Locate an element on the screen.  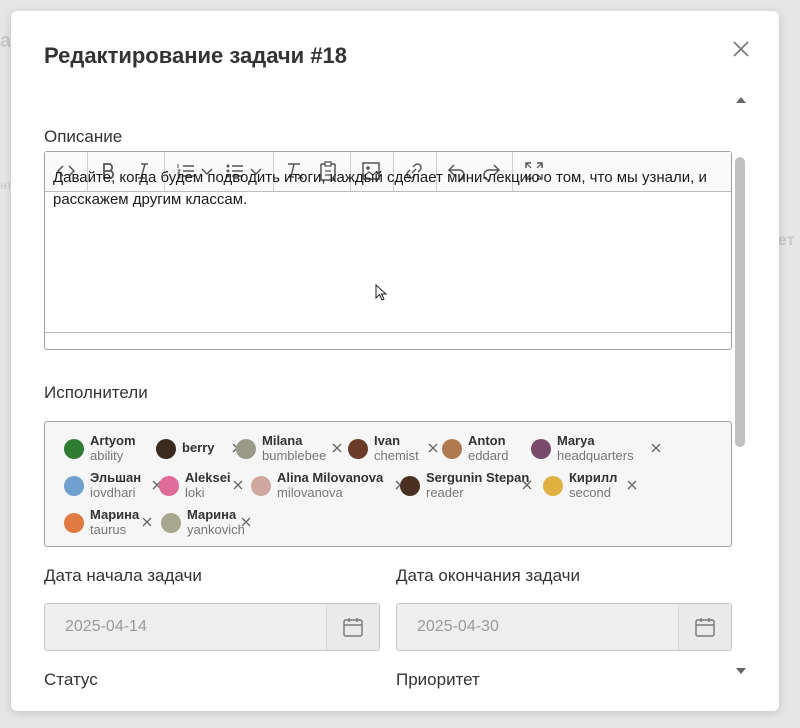
assignee-username: eddard is located at coordinates (488, 455).